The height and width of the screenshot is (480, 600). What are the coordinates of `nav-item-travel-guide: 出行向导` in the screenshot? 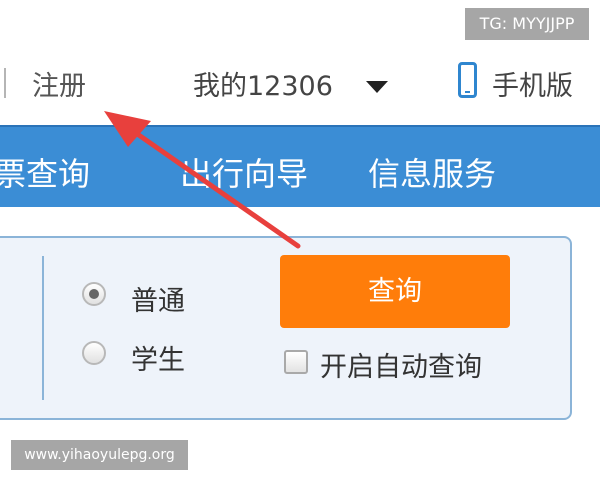 It's located at (244, 172).